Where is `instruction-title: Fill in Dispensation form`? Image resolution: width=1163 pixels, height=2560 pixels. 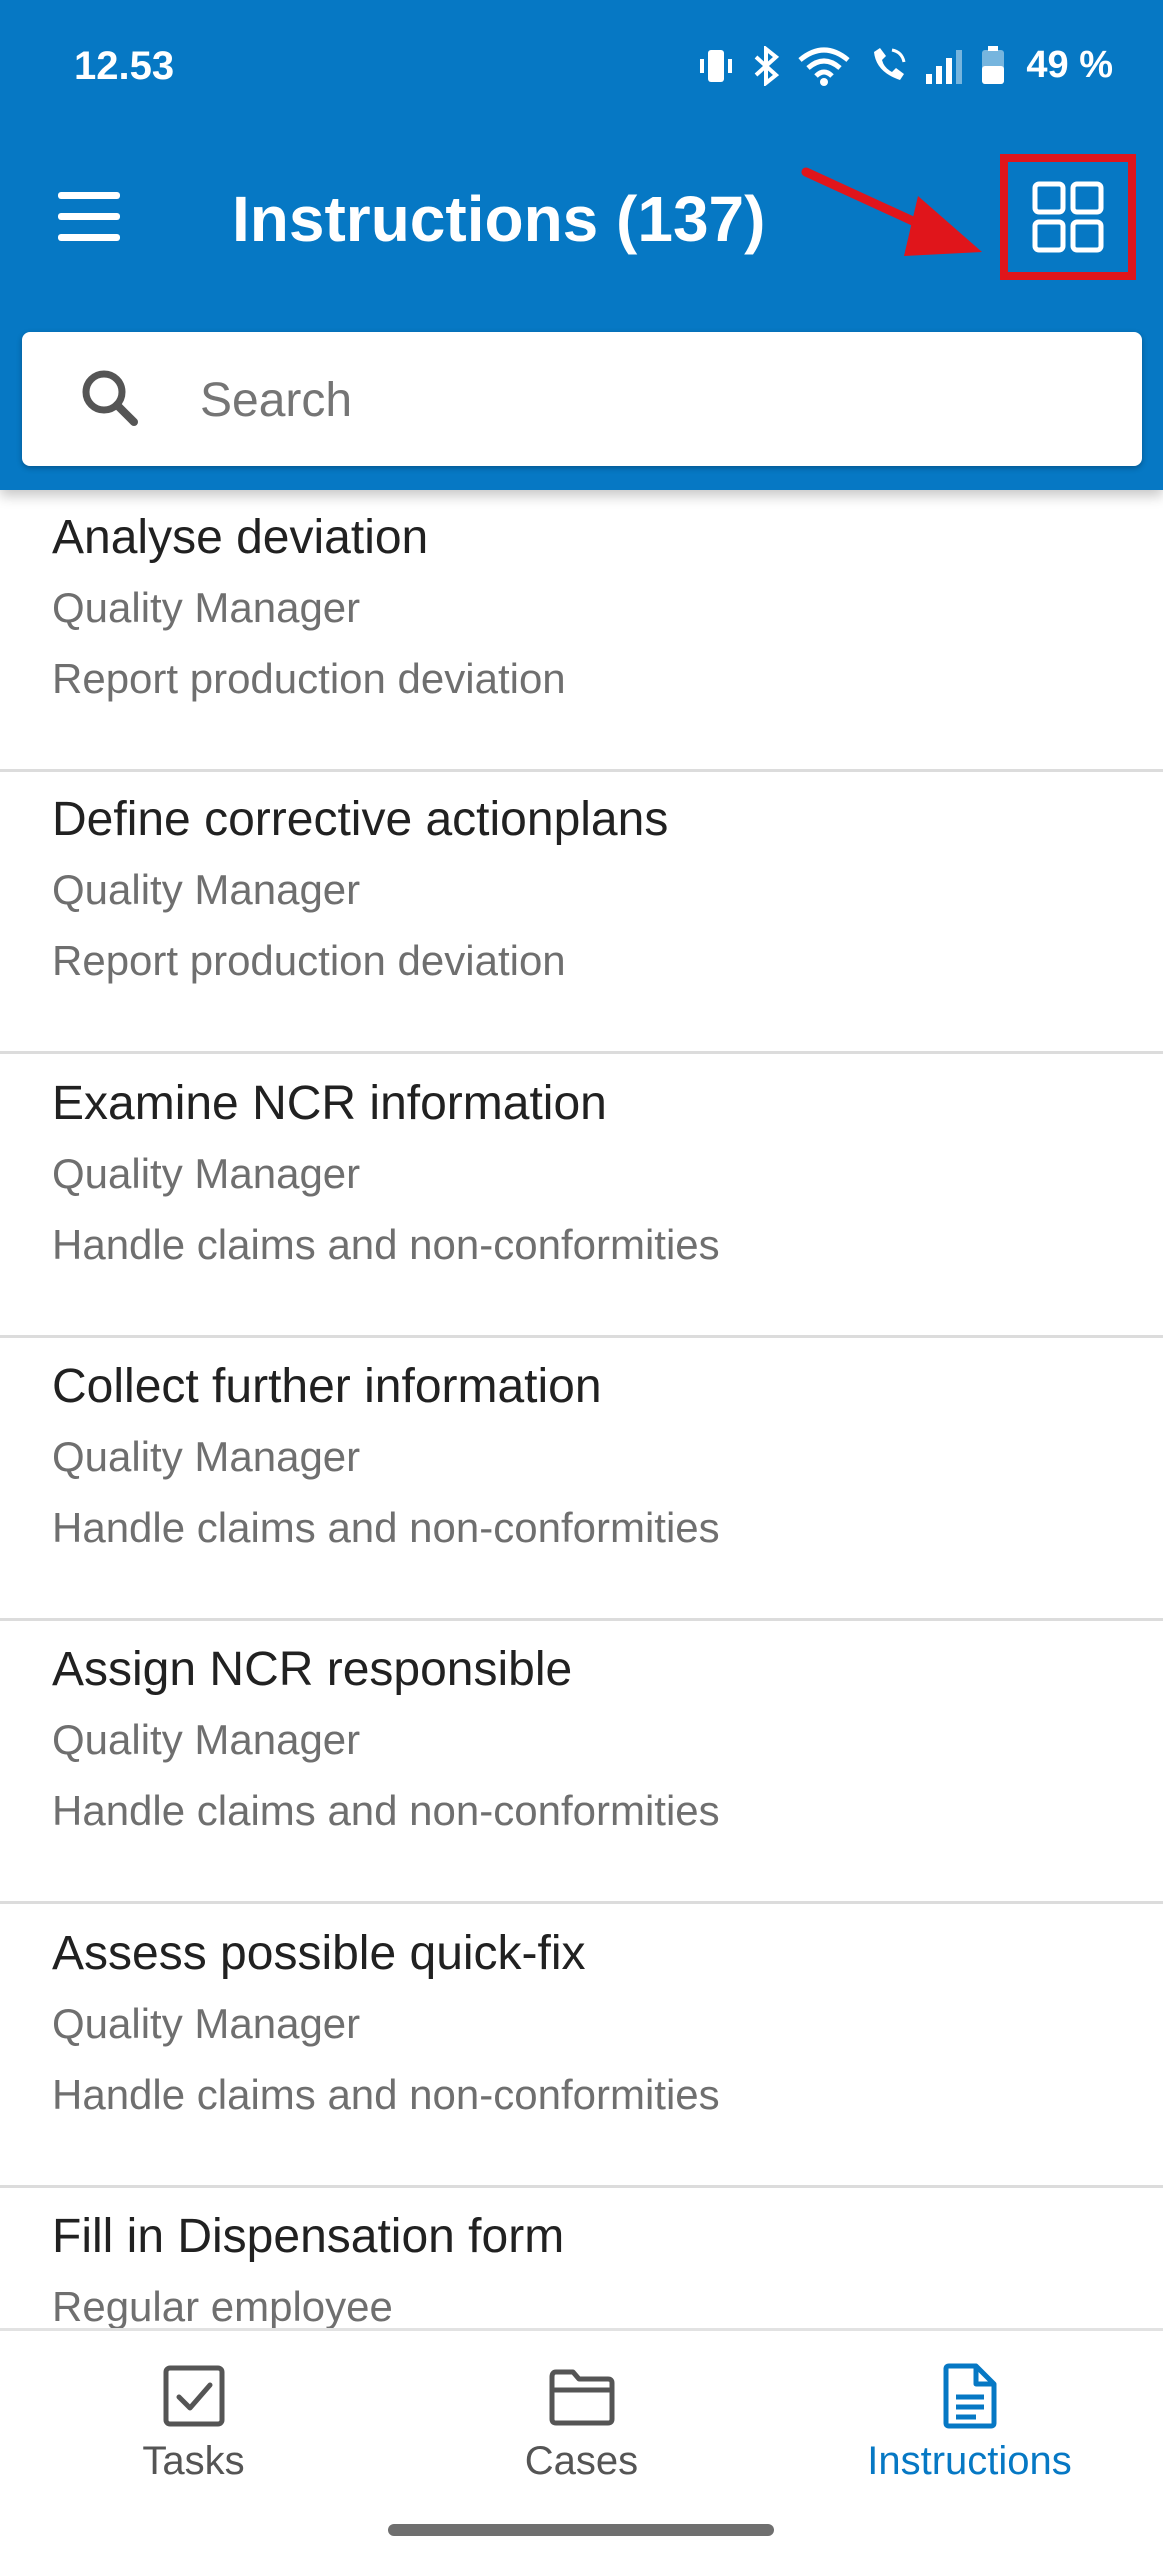 instruction-title: Fill in Dispensation form is located at coordinates (308, 2236).